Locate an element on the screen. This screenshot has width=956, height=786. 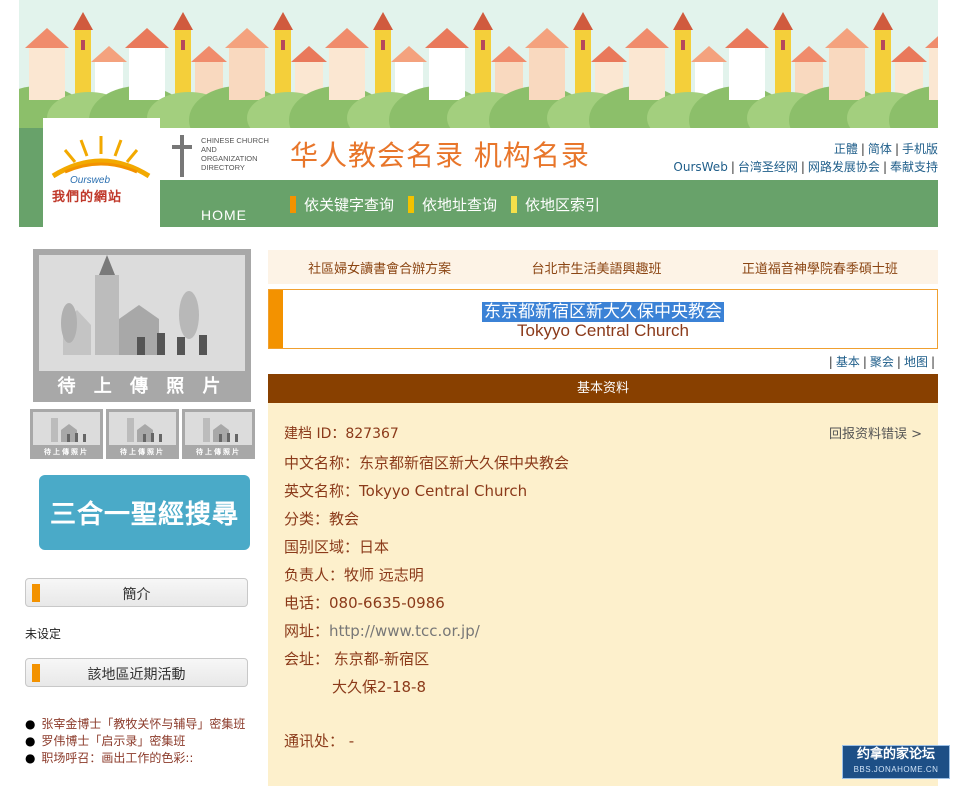
photo-thumbnails: 待上傳照片 待上傳照片 待上傳照片 is located at coordinates (142, 434).